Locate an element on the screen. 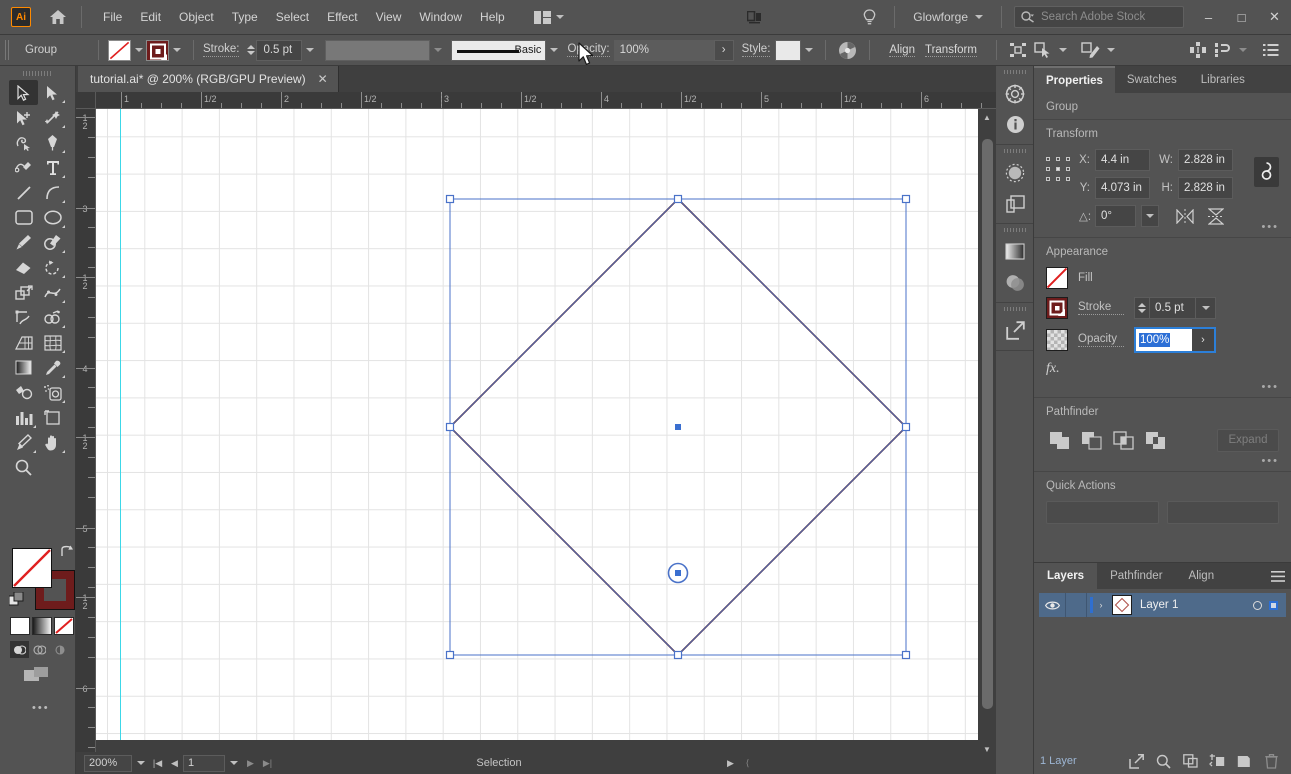  appearance-fill-swatch is located at coordinates (1057, 278).